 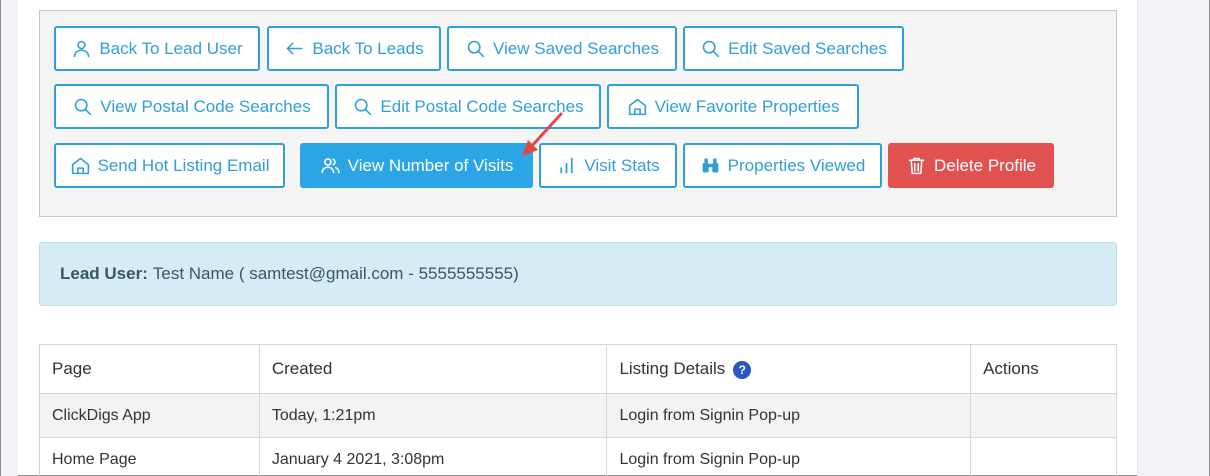 I want to click on view-number-of-visits-button: View Number of Visits, so click(x=416, y=165).